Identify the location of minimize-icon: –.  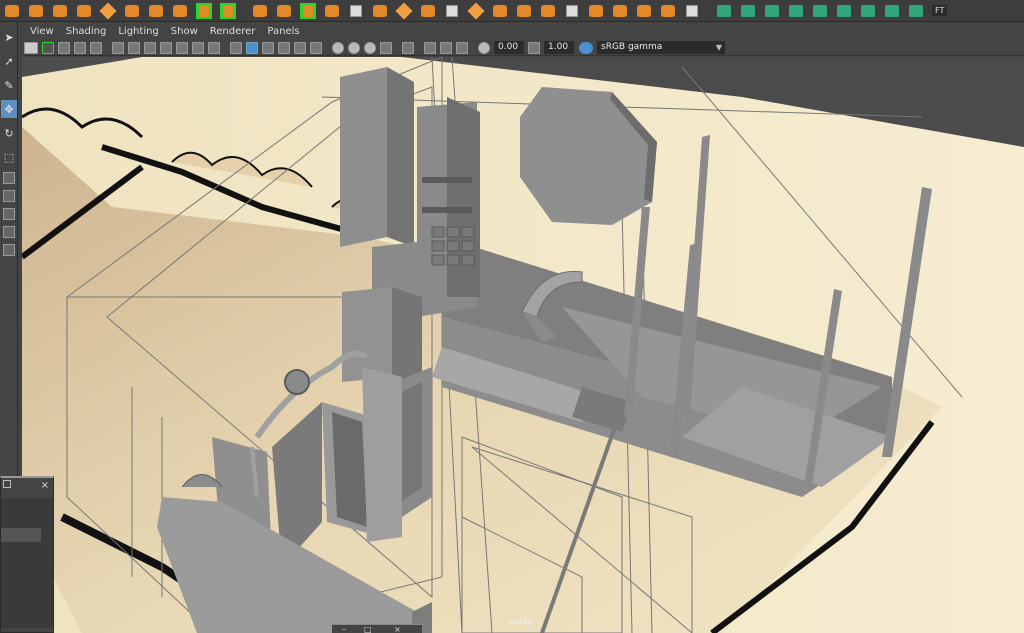
(344, 629).